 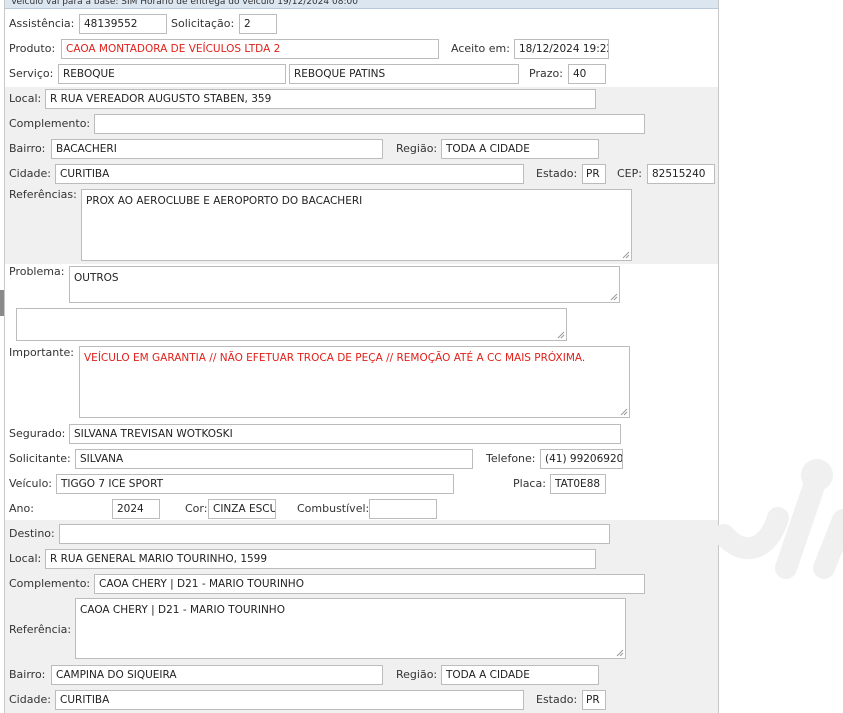 I want to click on dest-cidade-field: CURITIBA, so click(x=289, y=700).